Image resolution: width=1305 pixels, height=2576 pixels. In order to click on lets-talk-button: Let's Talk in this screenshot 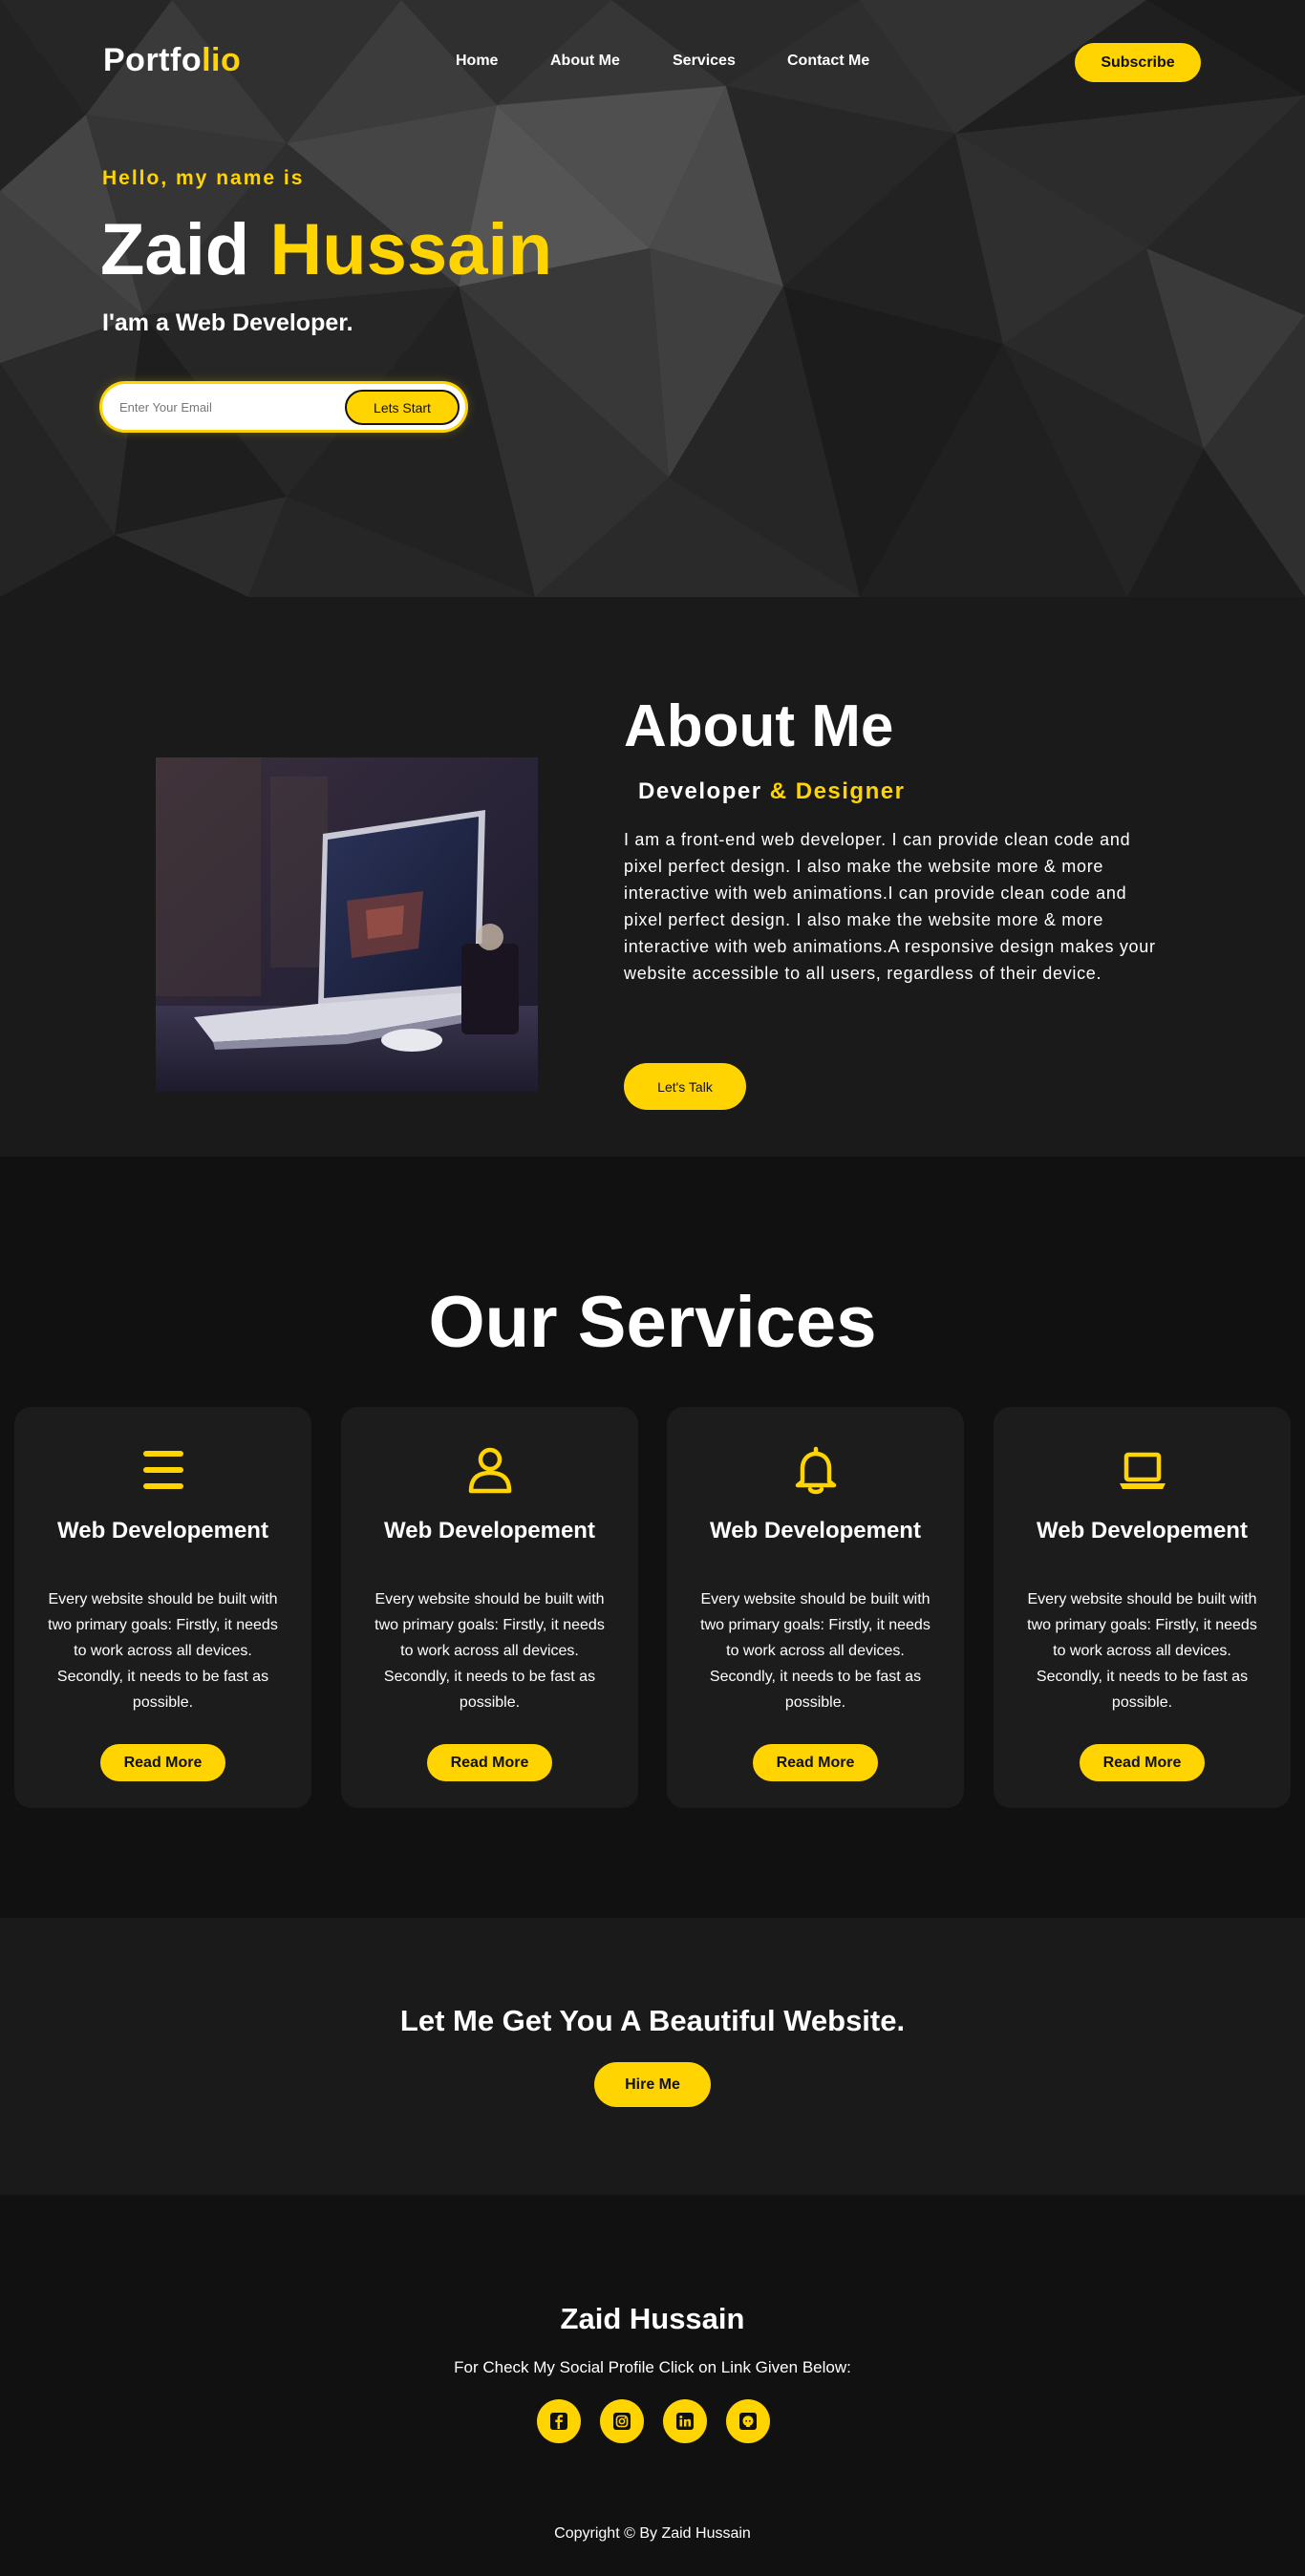, I will do `click(685, 1086)`.